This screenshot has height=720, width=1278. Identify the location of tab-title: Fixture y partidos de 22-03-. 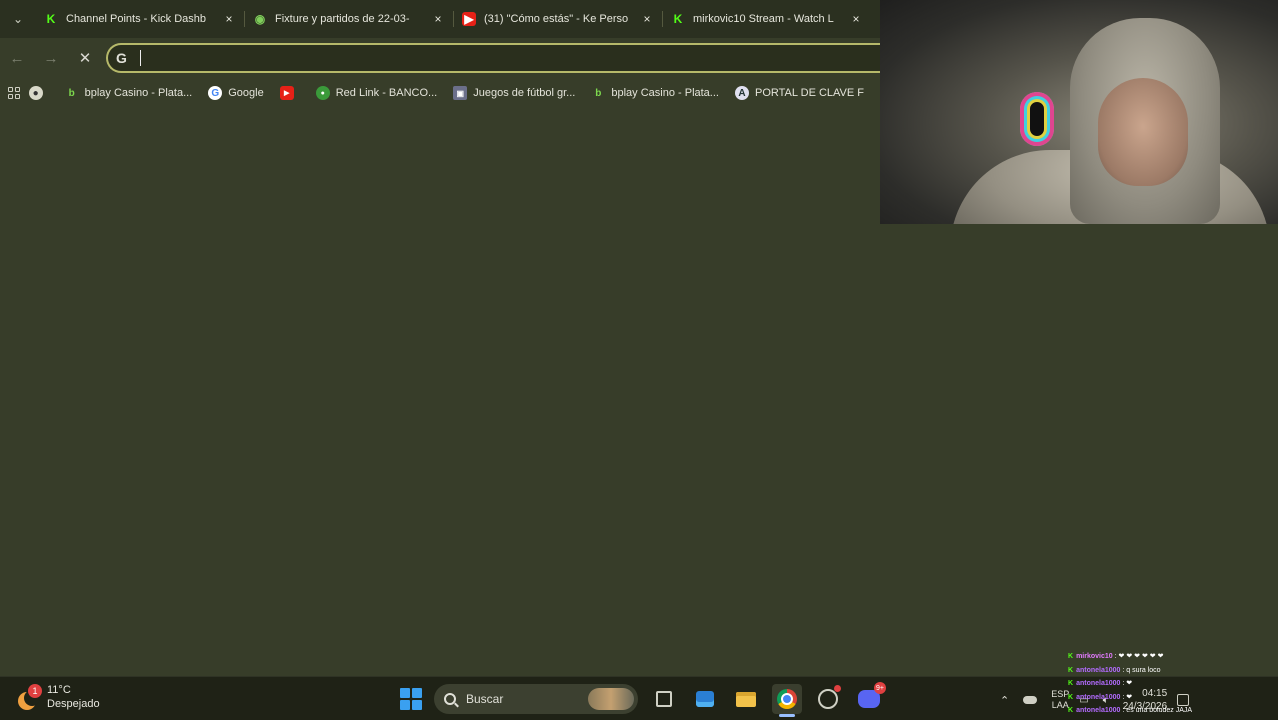
(342, 19).